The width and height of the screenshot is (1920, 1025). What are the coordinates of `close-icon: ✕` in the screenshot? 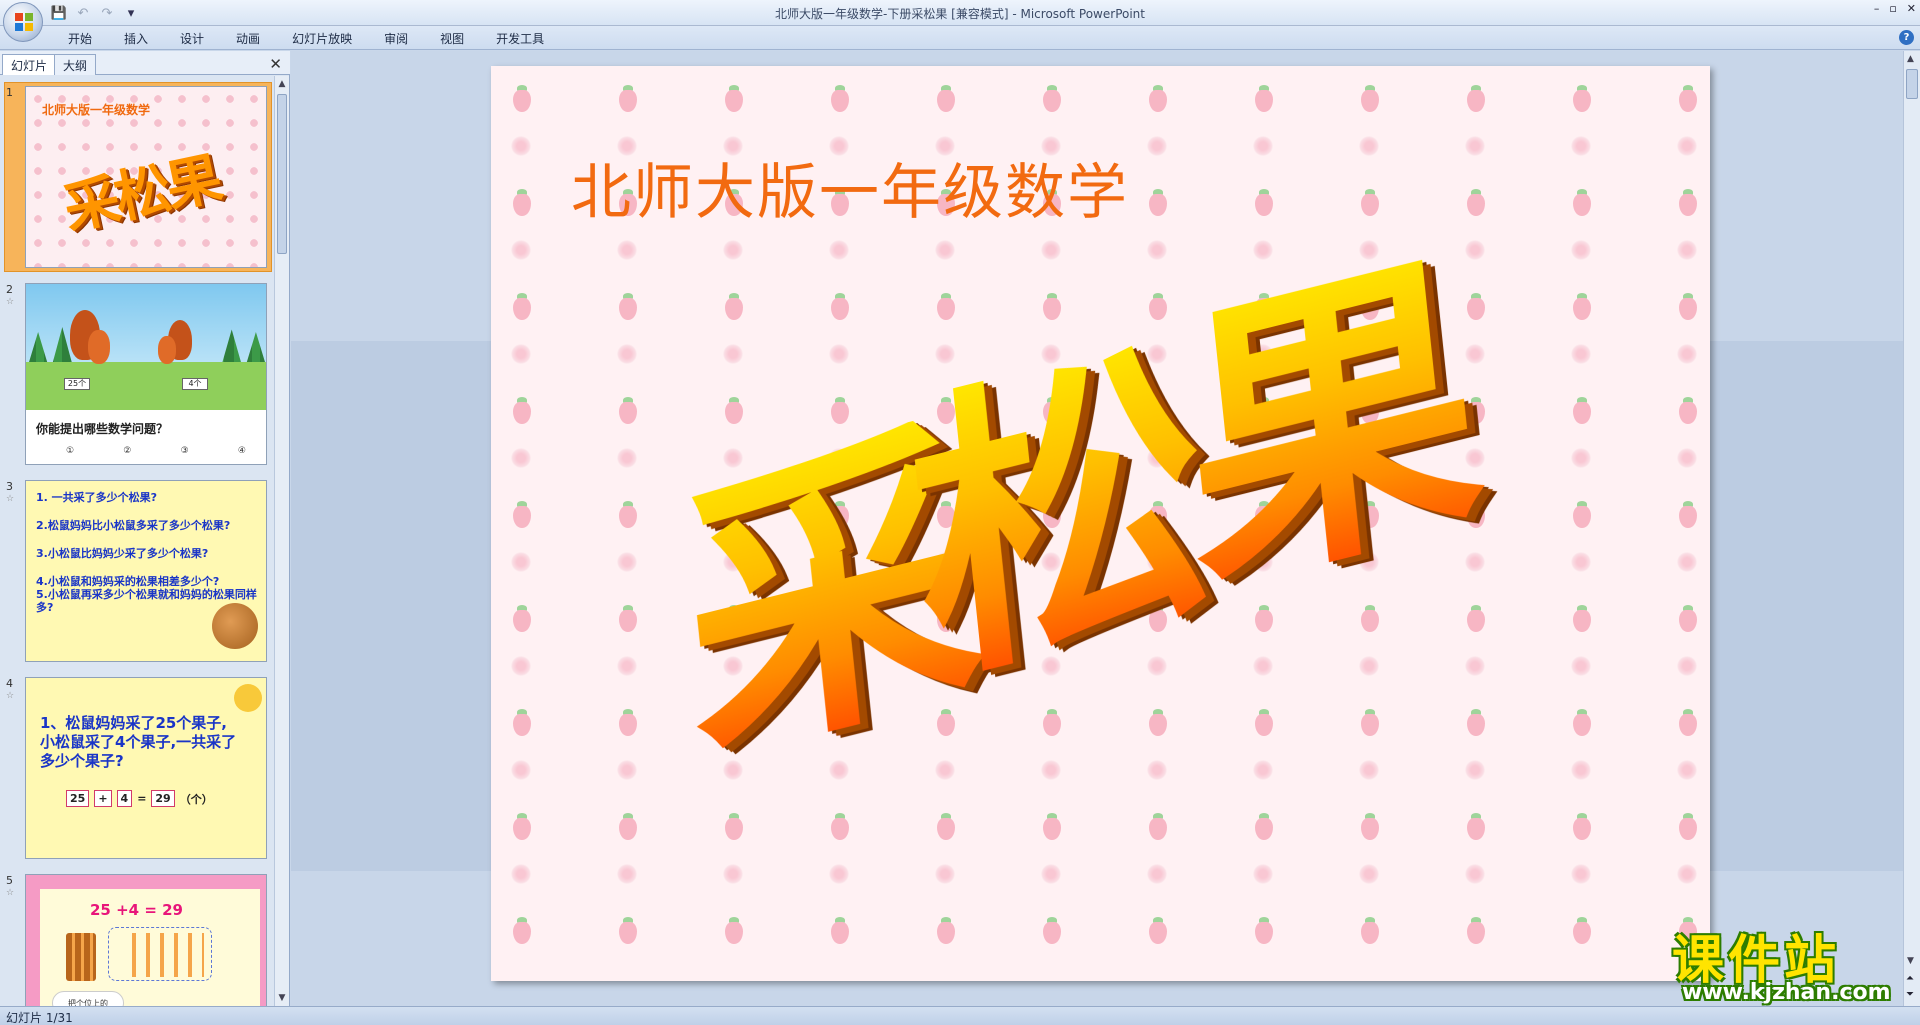 It's located at (275, 64).